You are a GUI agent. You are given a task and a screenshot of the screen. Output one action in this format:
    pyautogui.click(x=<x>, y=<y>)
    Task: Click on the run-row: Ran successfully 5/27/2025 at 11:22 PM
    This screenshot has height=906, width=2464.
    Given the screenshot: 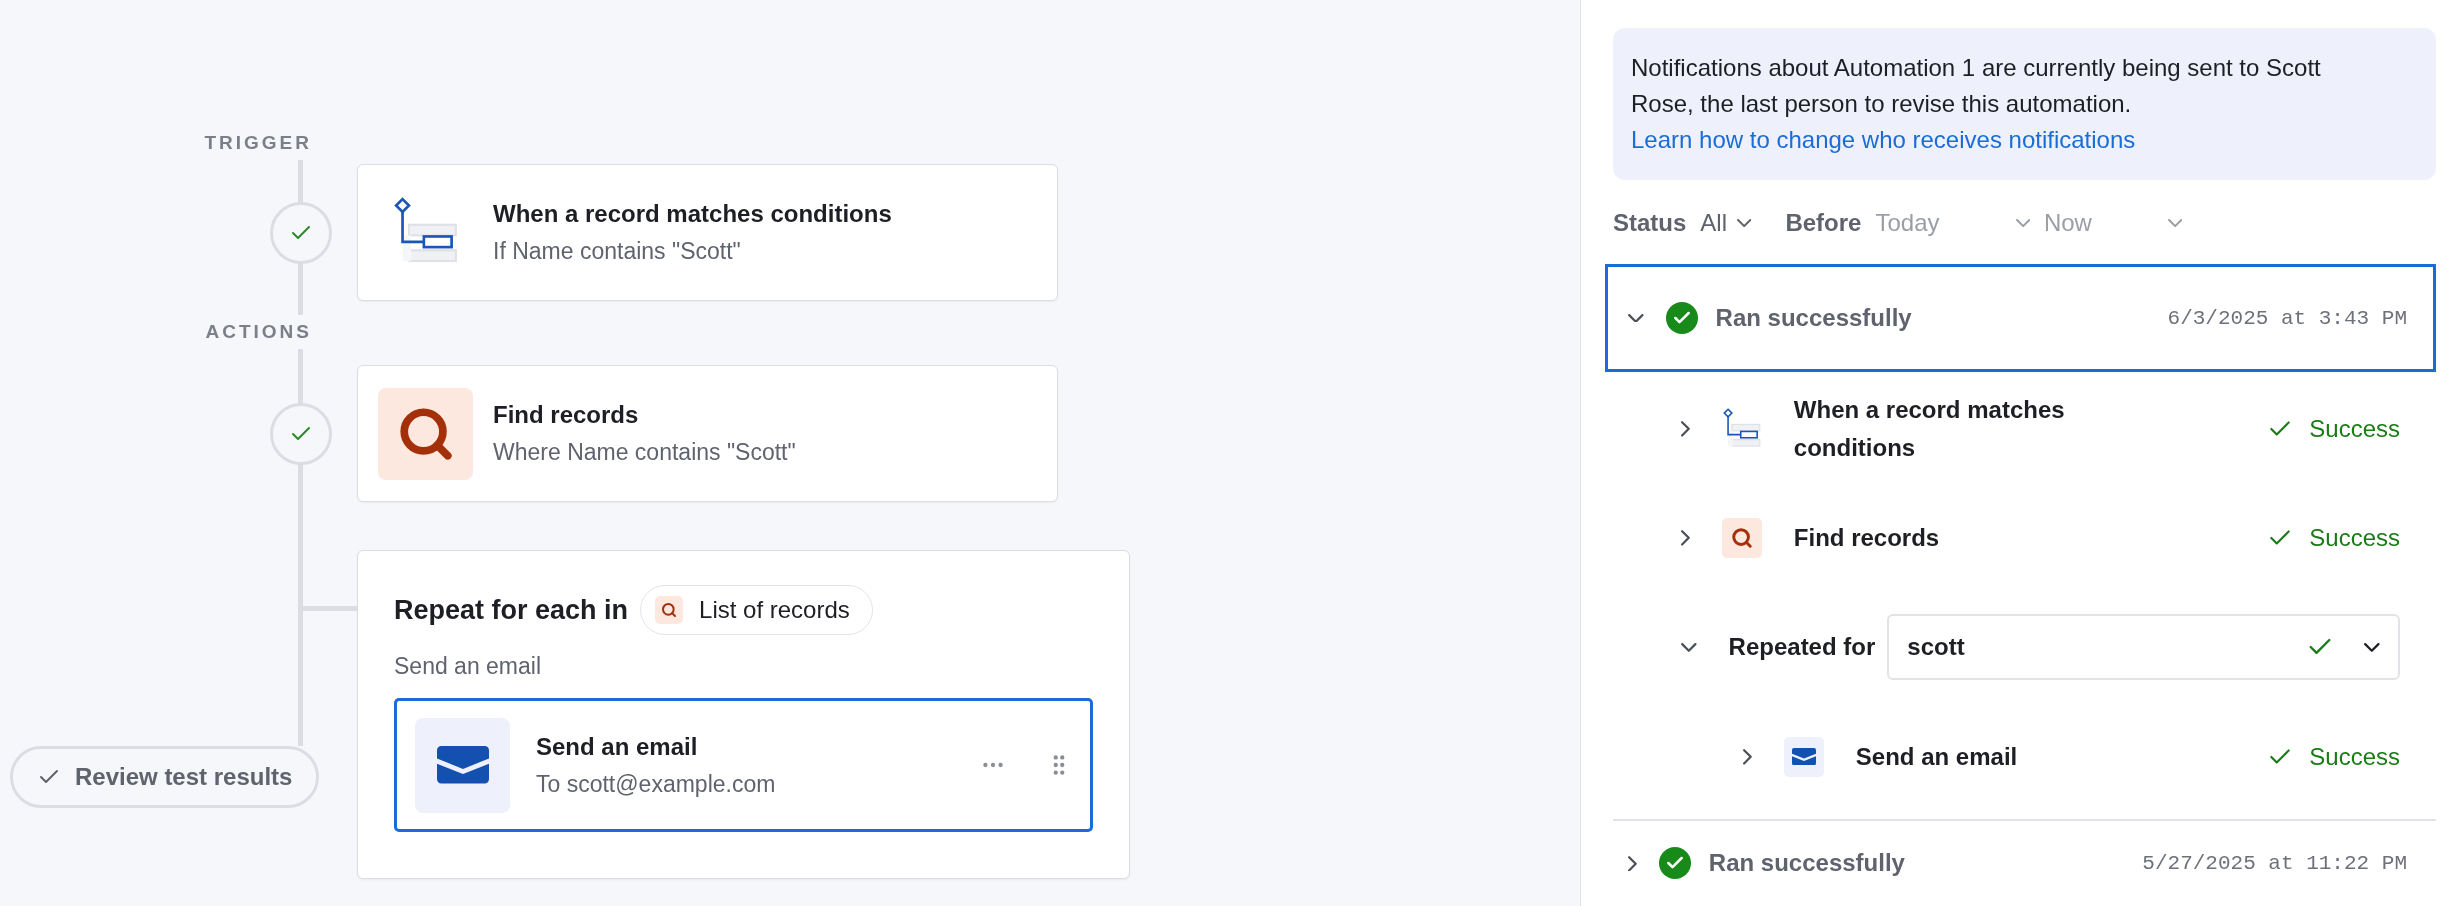 What is the action you would take?
    pyautogui.click(x=2020, y=863)
    